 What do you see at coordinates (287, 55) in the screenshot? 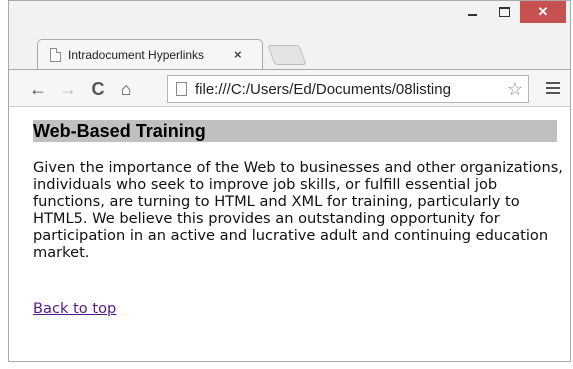
I see `new-tab-button` at bounding box center [287, 55].